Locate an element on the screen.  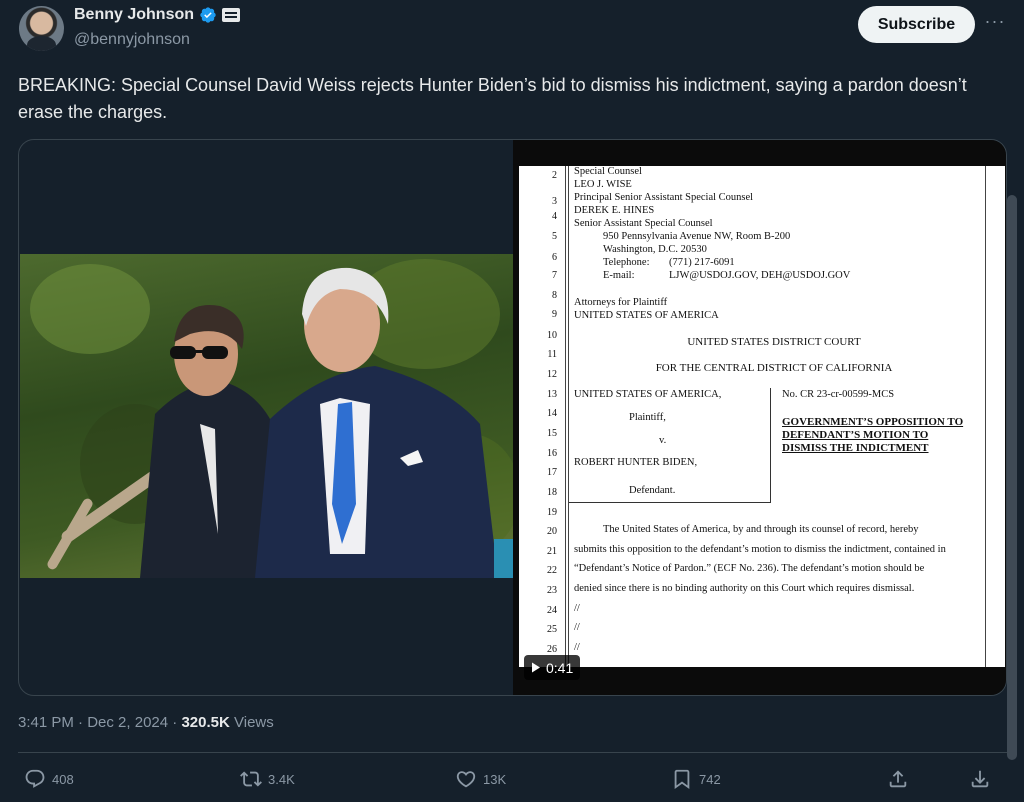
doc-line: Telephone: is located at coordinates (626, 262).